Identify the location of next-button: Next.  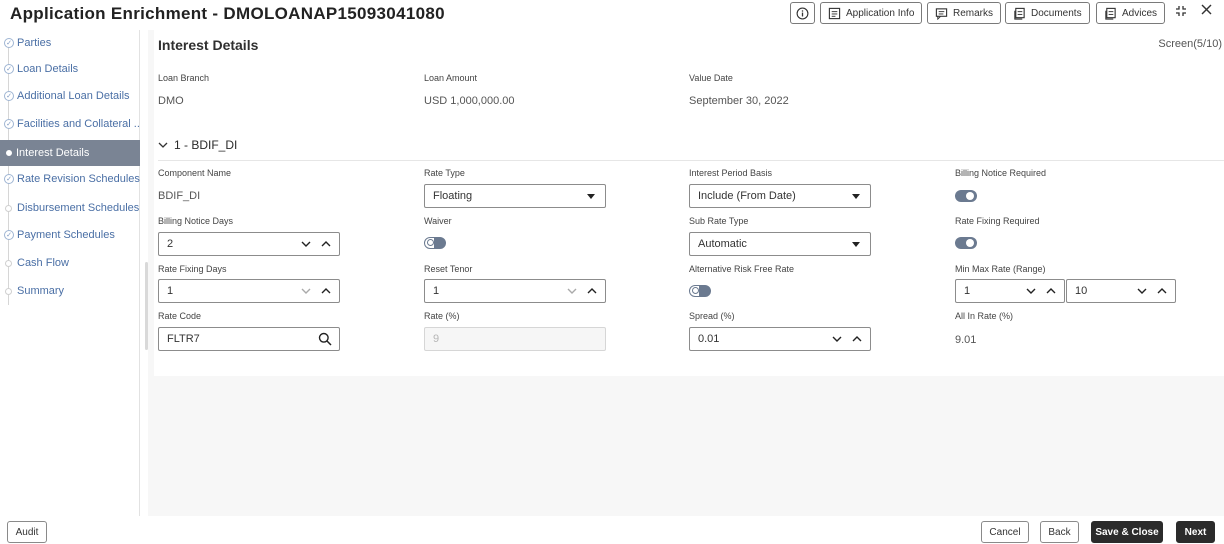
(1195, 532).